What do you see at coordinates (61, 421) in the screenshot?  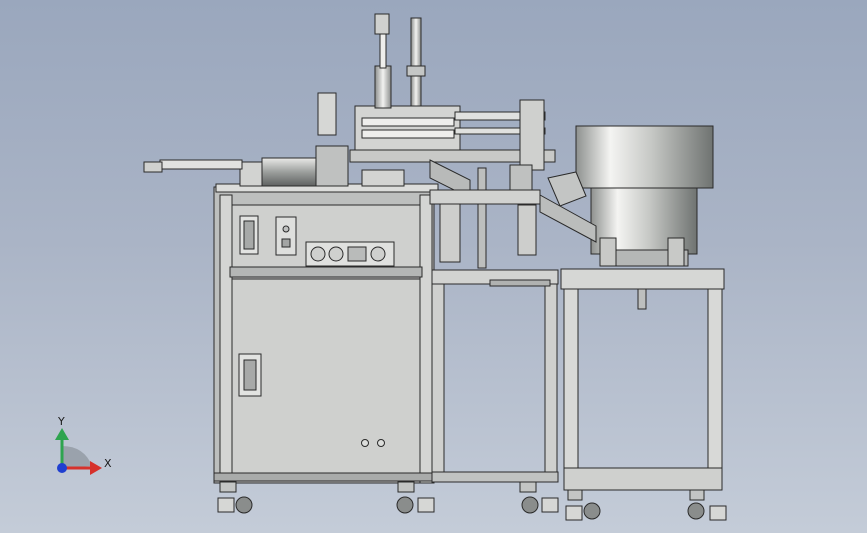 I see `y-axis-label: Y` at bounding box center [61, 421].